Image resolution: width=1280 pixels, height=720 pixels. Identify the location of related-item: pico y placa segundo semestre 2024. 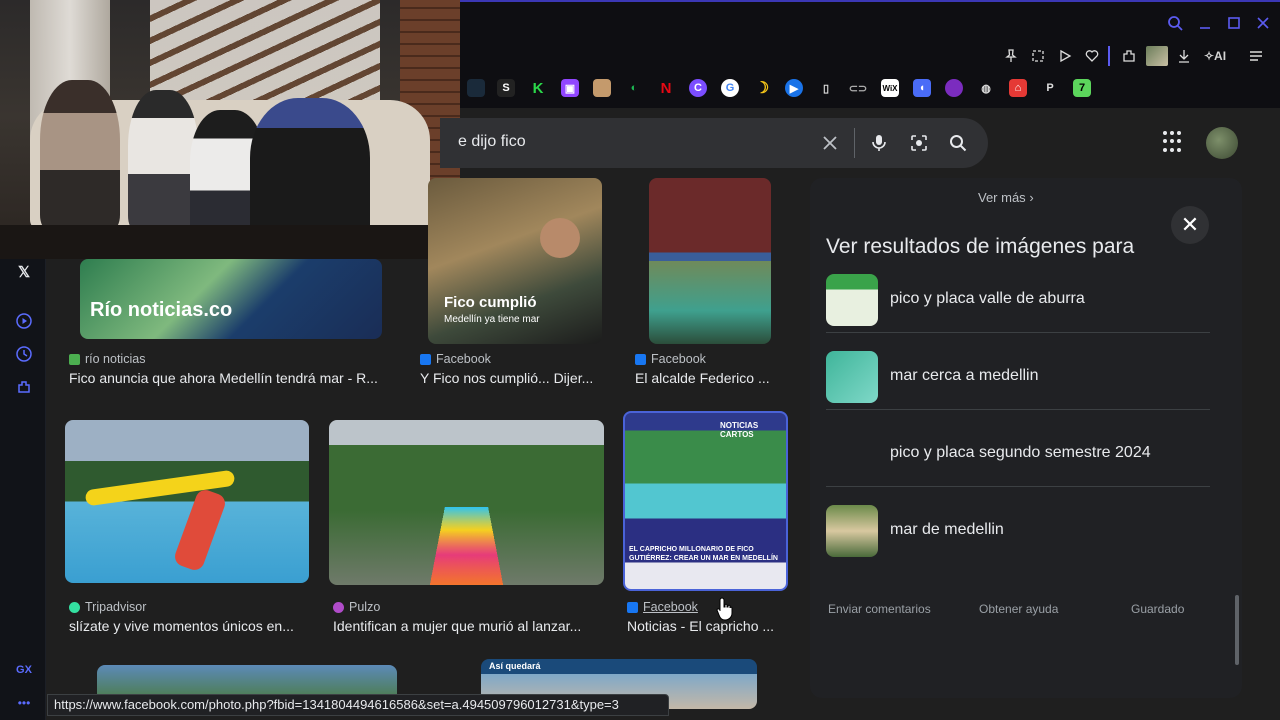
(1018, 448).